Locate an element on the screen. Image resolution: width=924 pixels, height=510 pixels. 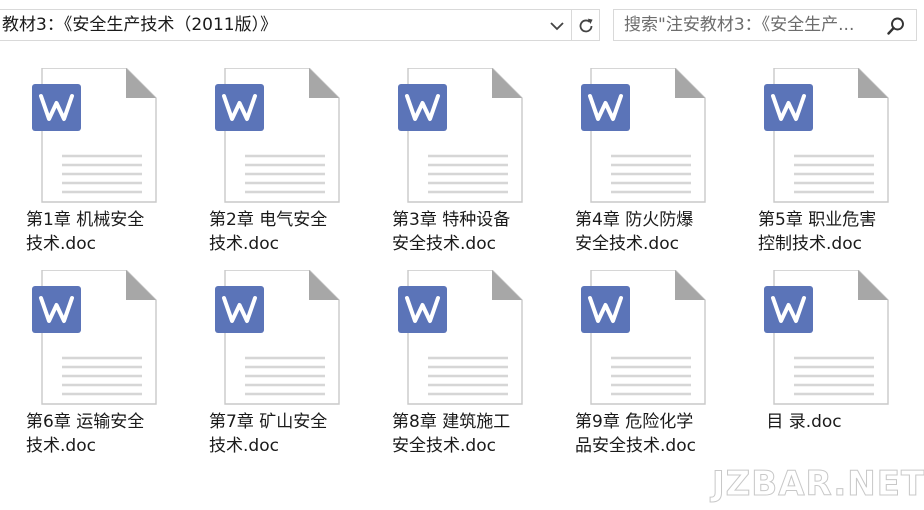
file-name: 第9章 危险化学 品安全技术.doc is located at coordinates (655, 434).